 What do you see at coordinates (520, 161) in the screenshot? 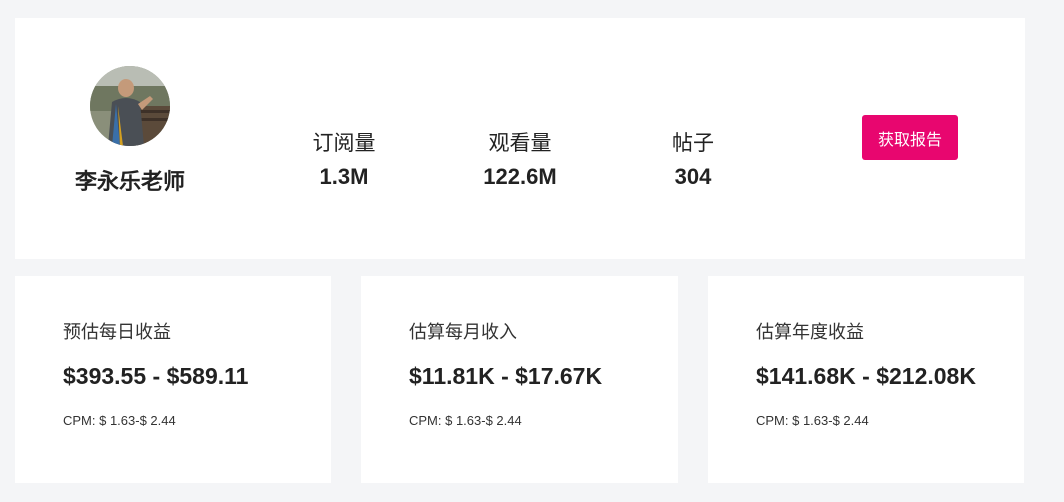
I see `stat-views: 观看量 122.6M` at bounding box center [520, 161].